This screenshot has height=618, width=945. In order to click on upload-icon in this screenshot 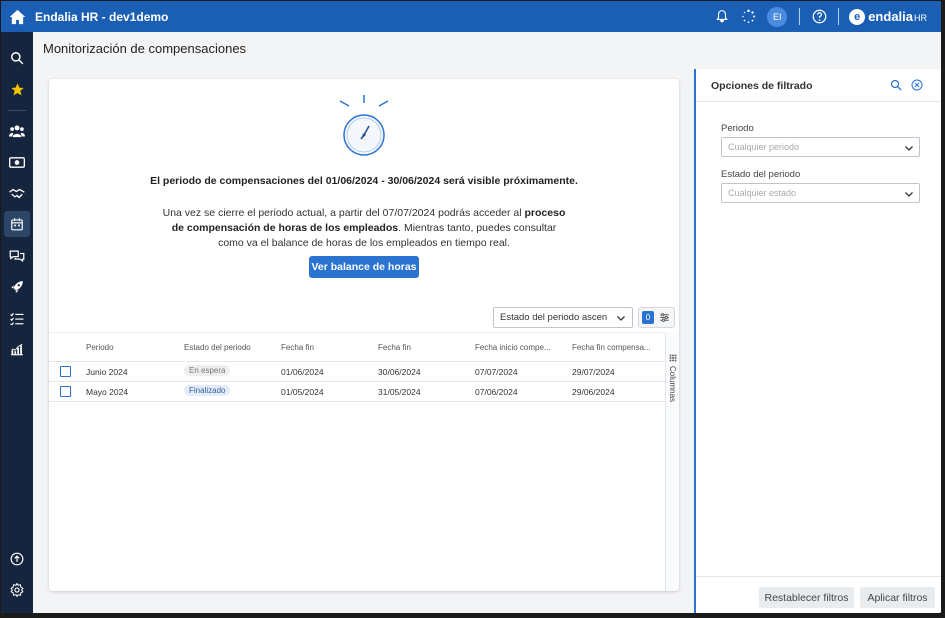, I will do `click(17, 559)`.